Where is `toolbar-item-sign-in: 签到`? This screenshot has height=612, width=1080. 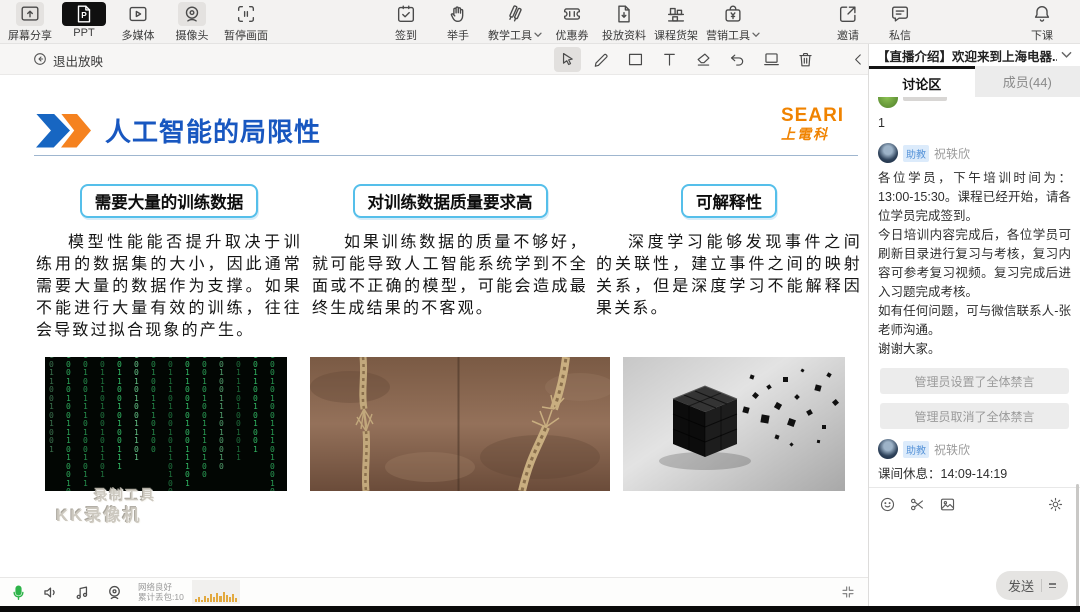
toolbar-item-sign-in: 签到 is located at coordinates (406, 22).